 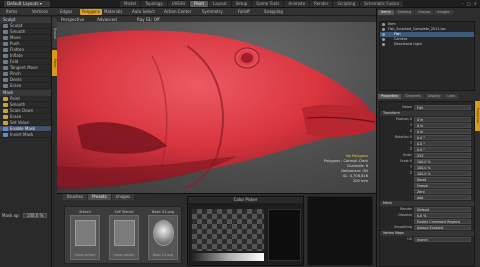 What do you see at coordinates (154, 4) in the screenshot?
I see `main-tab: Topology` at bounding box center [154, 4].